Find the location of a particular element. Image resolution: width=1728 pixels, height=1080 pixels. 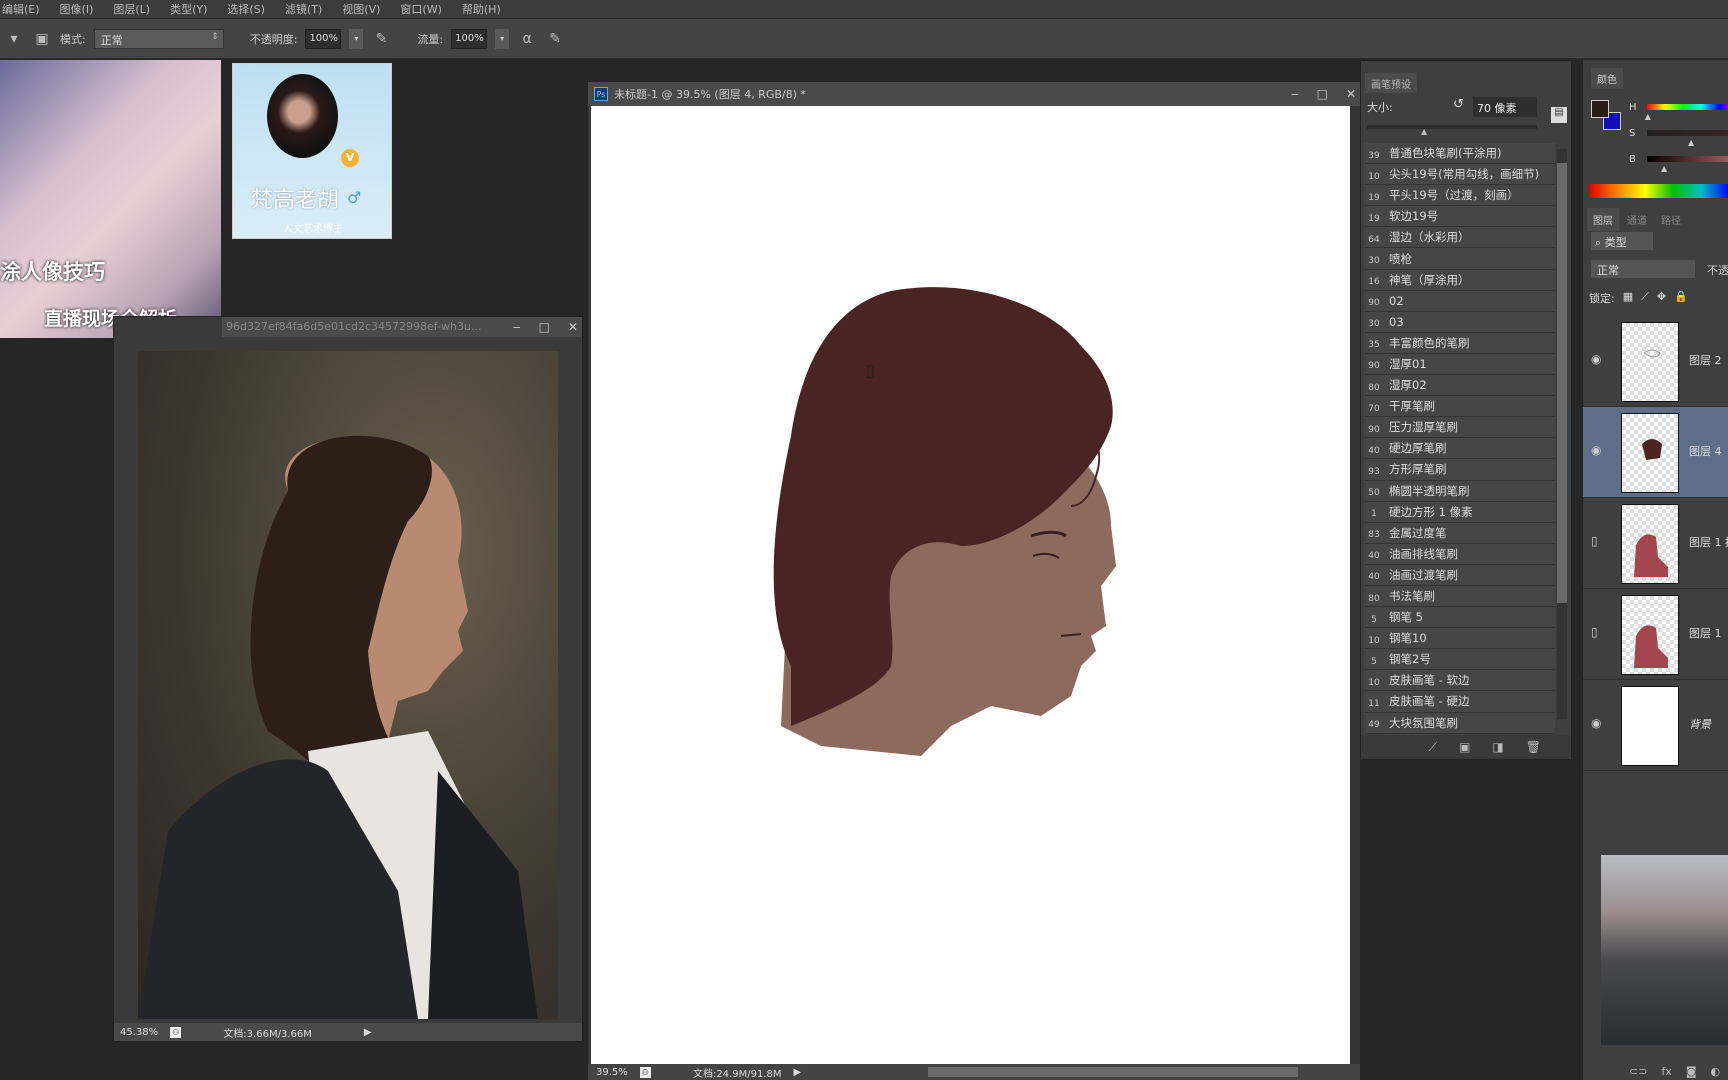

menu-layer: 图层(L) is located at coordinates (131, 9).